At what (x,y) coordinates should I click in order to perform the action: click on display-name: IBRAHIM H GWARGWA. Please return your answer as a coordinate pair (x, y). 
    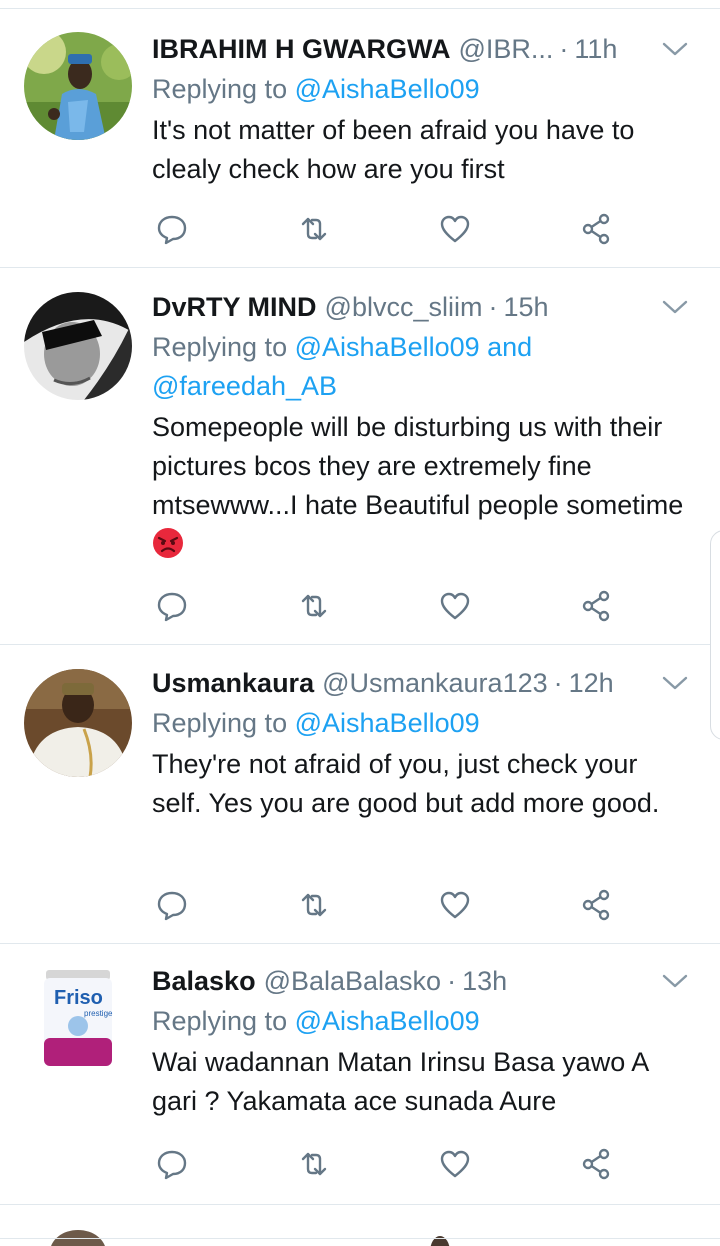
    Looking at the image, I should click on (301, 49).